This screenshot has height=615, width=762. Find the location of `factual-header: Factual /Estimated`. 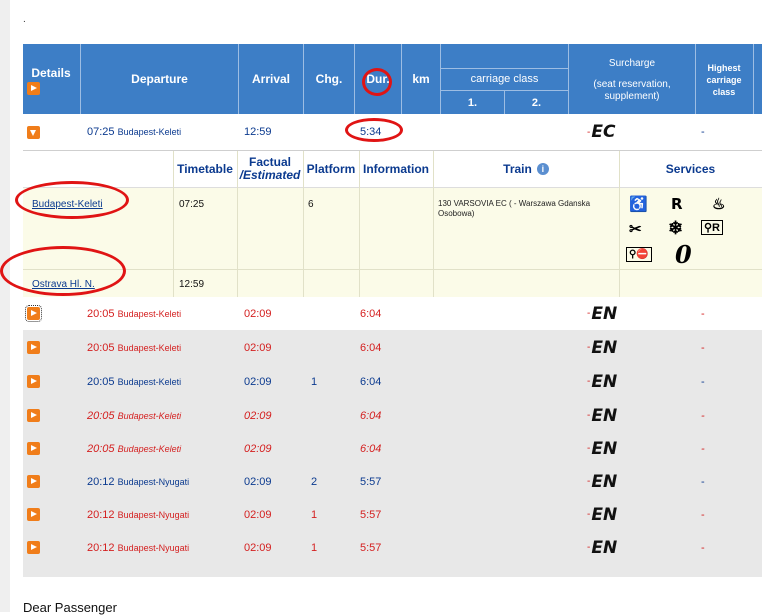

factual-header: Factual /Estimated is located at coordinates (270, 169).